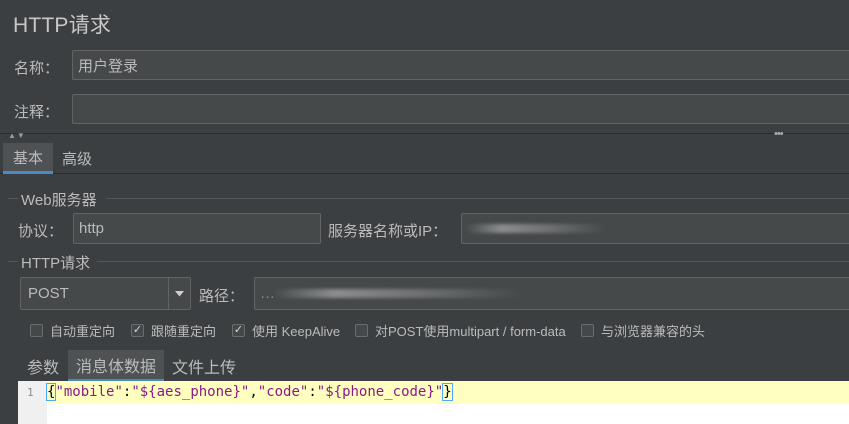 The image size is (849, 424). What do you see at coordinates (116, 365) in the screenshot?
I see `tab-body-data: 消息体数据` at bounding box center [116, 365].